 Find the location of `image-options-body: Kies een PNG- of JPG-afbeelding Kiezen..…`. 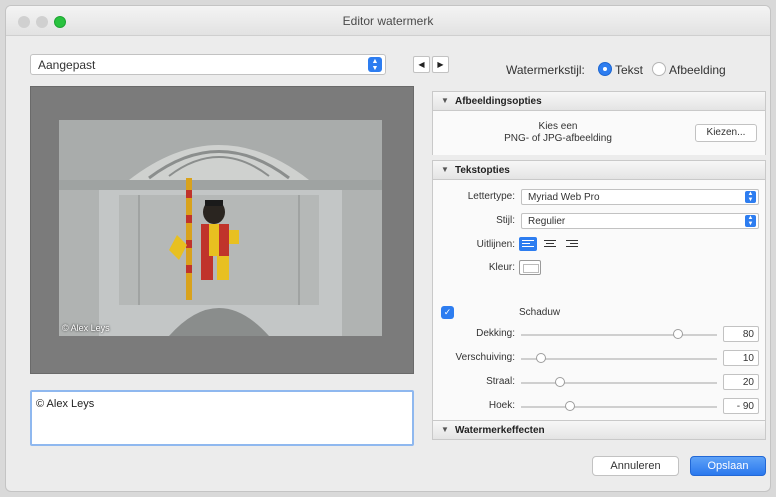

image-options-body: Kies een PNG- of JPG-afbeelding Kiezen..… is located at coordinates (599, 133).